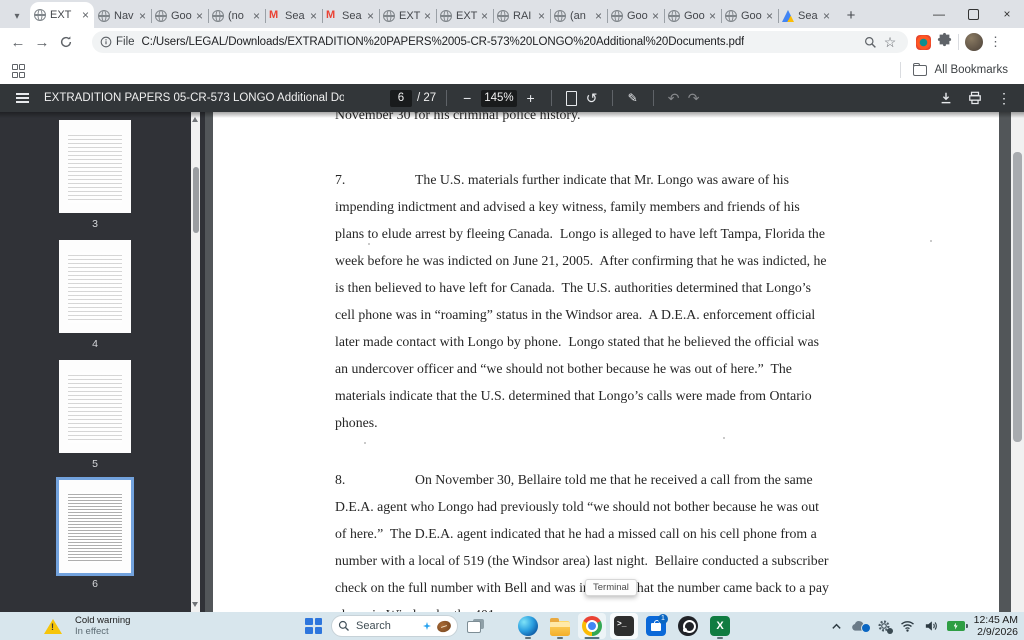  I want to click on pdf-thumbnail: 4, so click(95, 295).